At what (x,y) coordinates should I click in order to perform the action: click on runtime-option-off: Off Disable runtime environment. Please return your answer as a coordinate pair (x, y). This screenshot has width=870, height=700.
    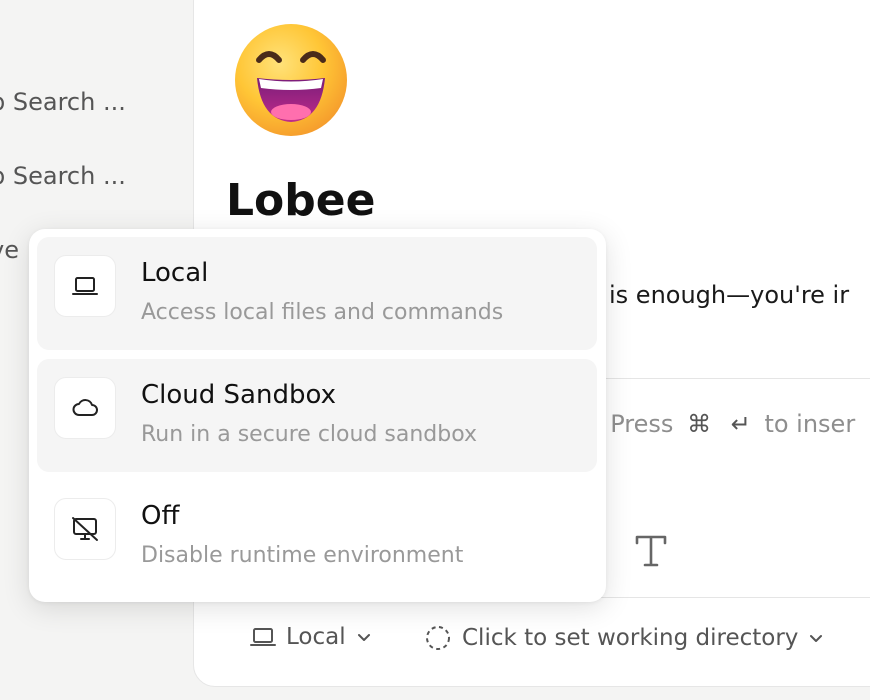
    Looking at the image, I should click on (317, 536).